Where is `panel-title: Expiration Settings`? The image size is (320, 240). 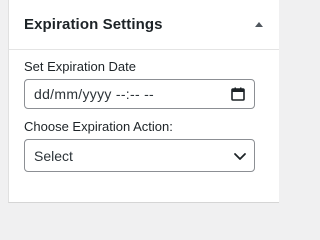
panel-title: Expiration Settings is located at coordinates (93, 24).